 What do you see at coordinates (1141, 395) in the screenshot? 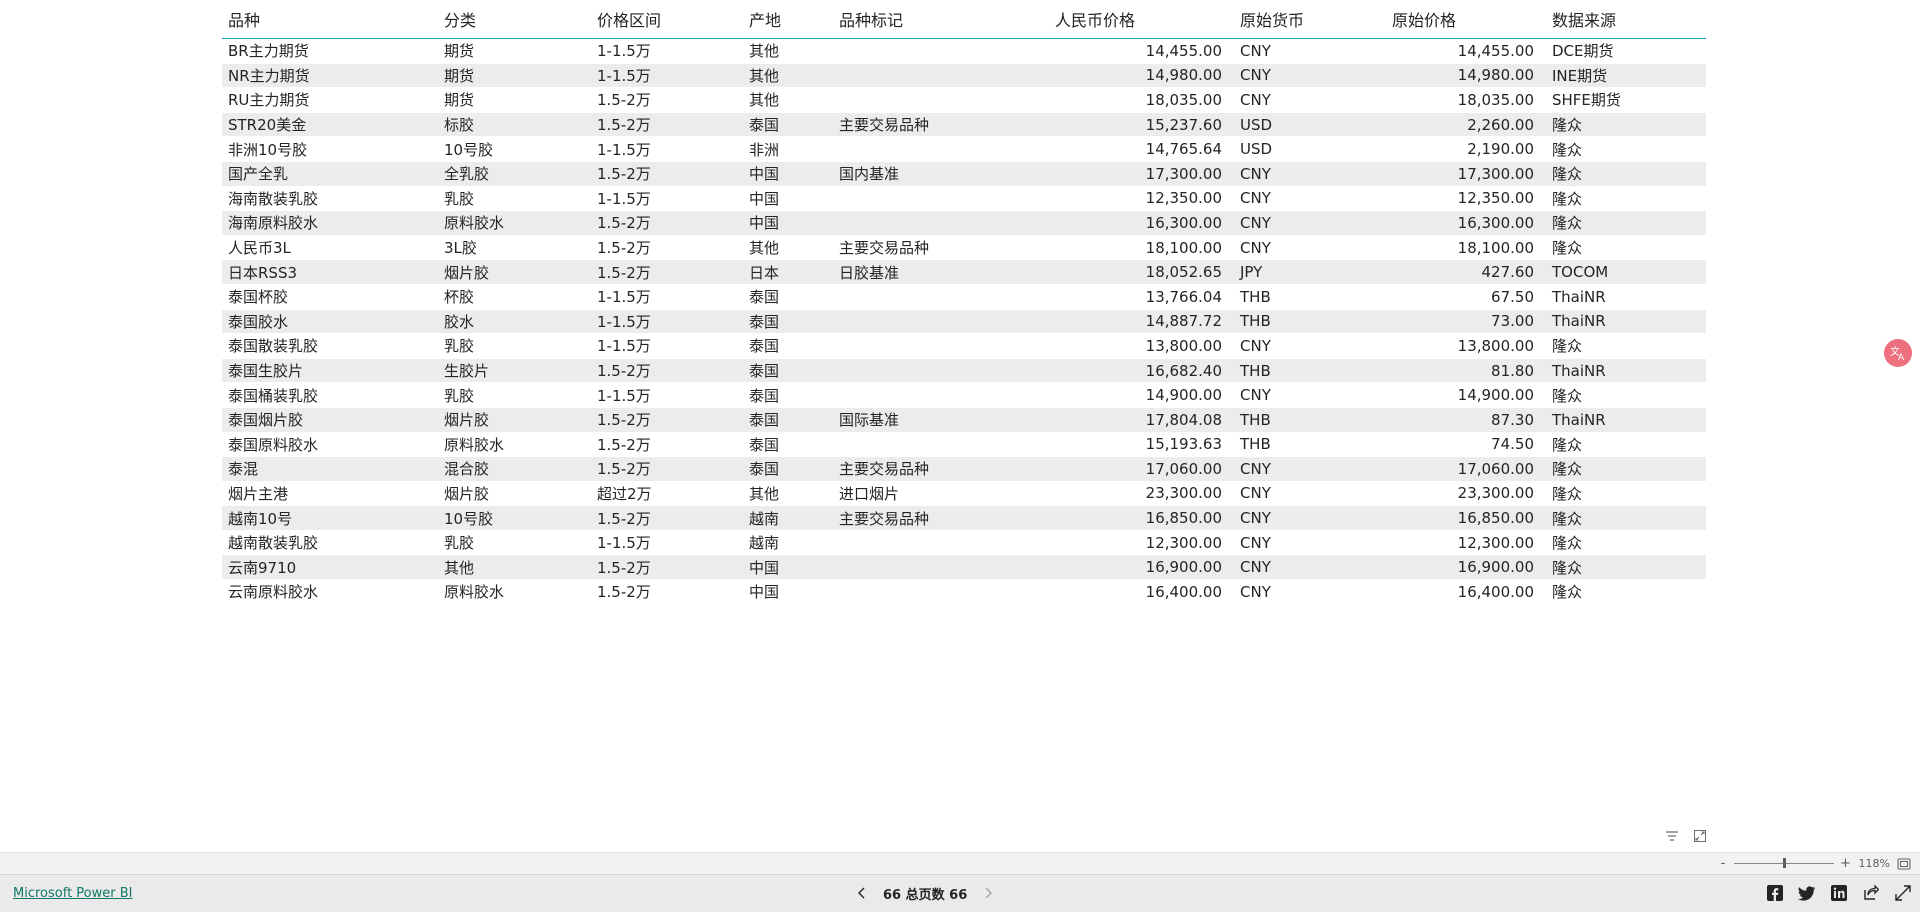
I see `table-cell: 14,900.00` at bounding box center [1141, 395].